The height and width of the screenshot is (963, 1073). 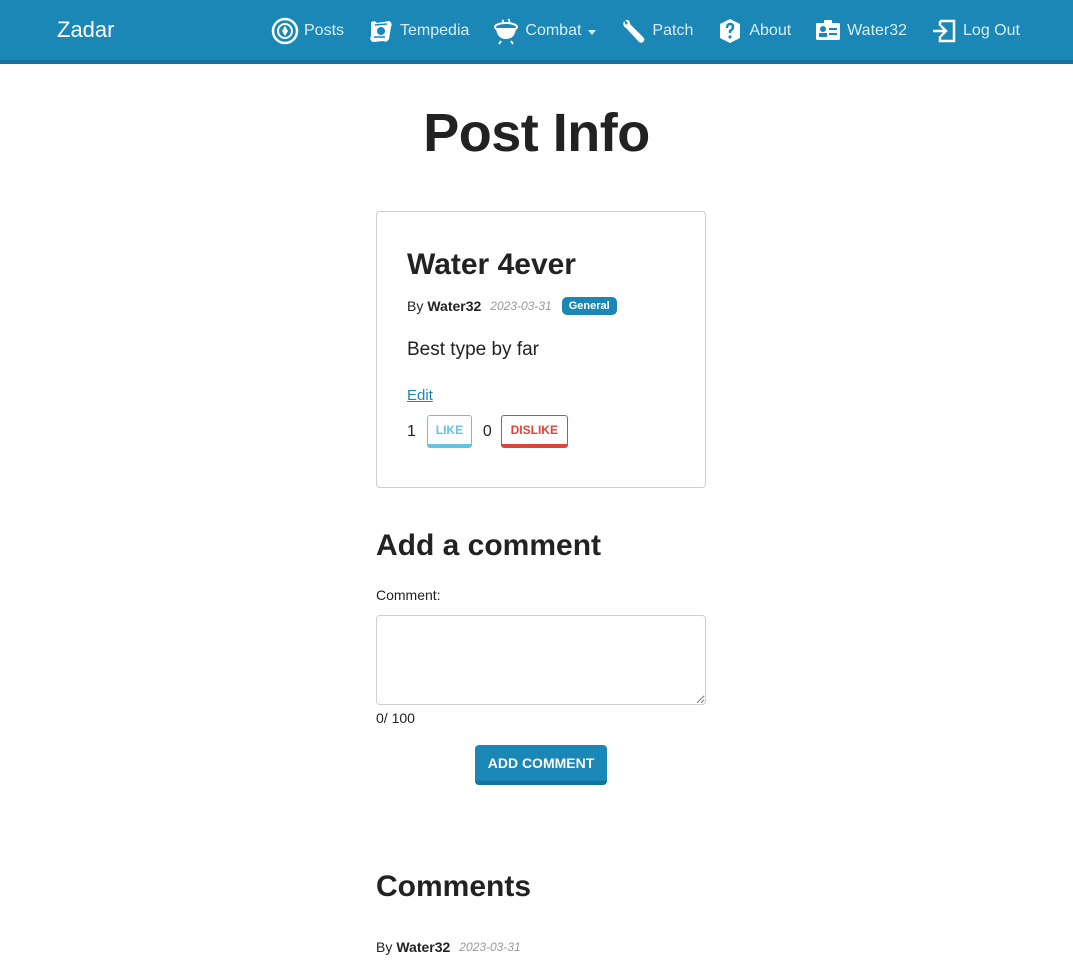 What do you see at coordinates (673, 30) in the screenshot?
I see `nav-item-label: Patch` at bounding box center [673, 30].